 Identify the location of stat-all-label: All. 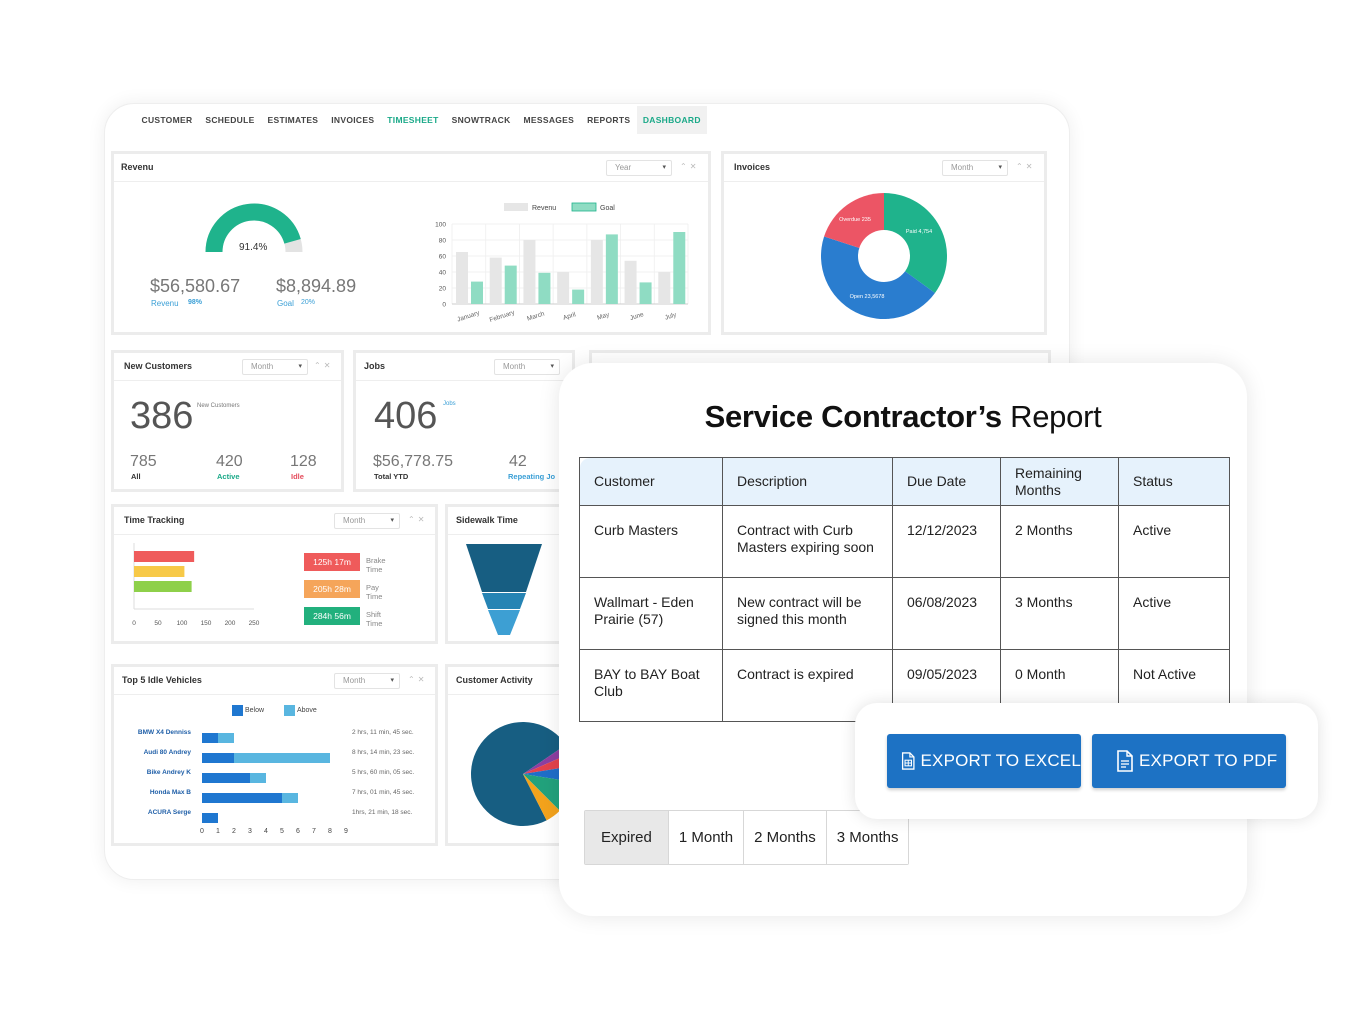
(136, 476).